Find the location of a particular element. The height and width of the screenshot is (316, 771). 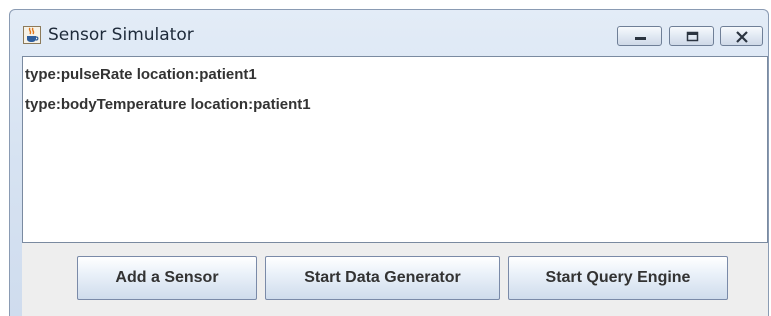

title-bar: Sensor Simulator is located at coordinates (389, 32).